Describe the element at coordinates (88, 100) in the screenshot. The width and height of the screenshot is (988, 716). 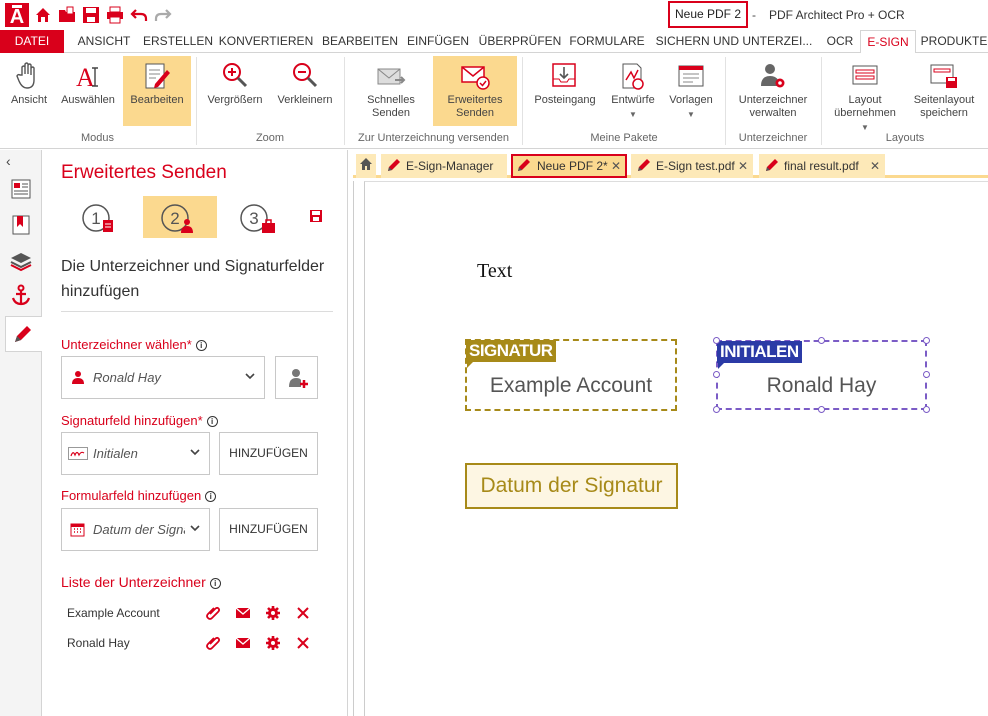
I see `auswaehlen-label: Auswählen` at that location.